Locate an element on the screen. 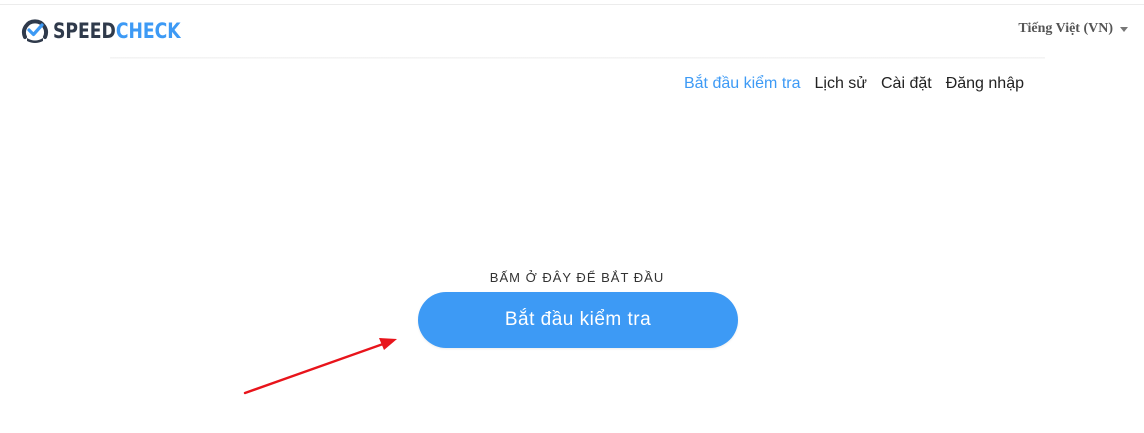  speedometer-check-icon is located at coordinates (35, 31).